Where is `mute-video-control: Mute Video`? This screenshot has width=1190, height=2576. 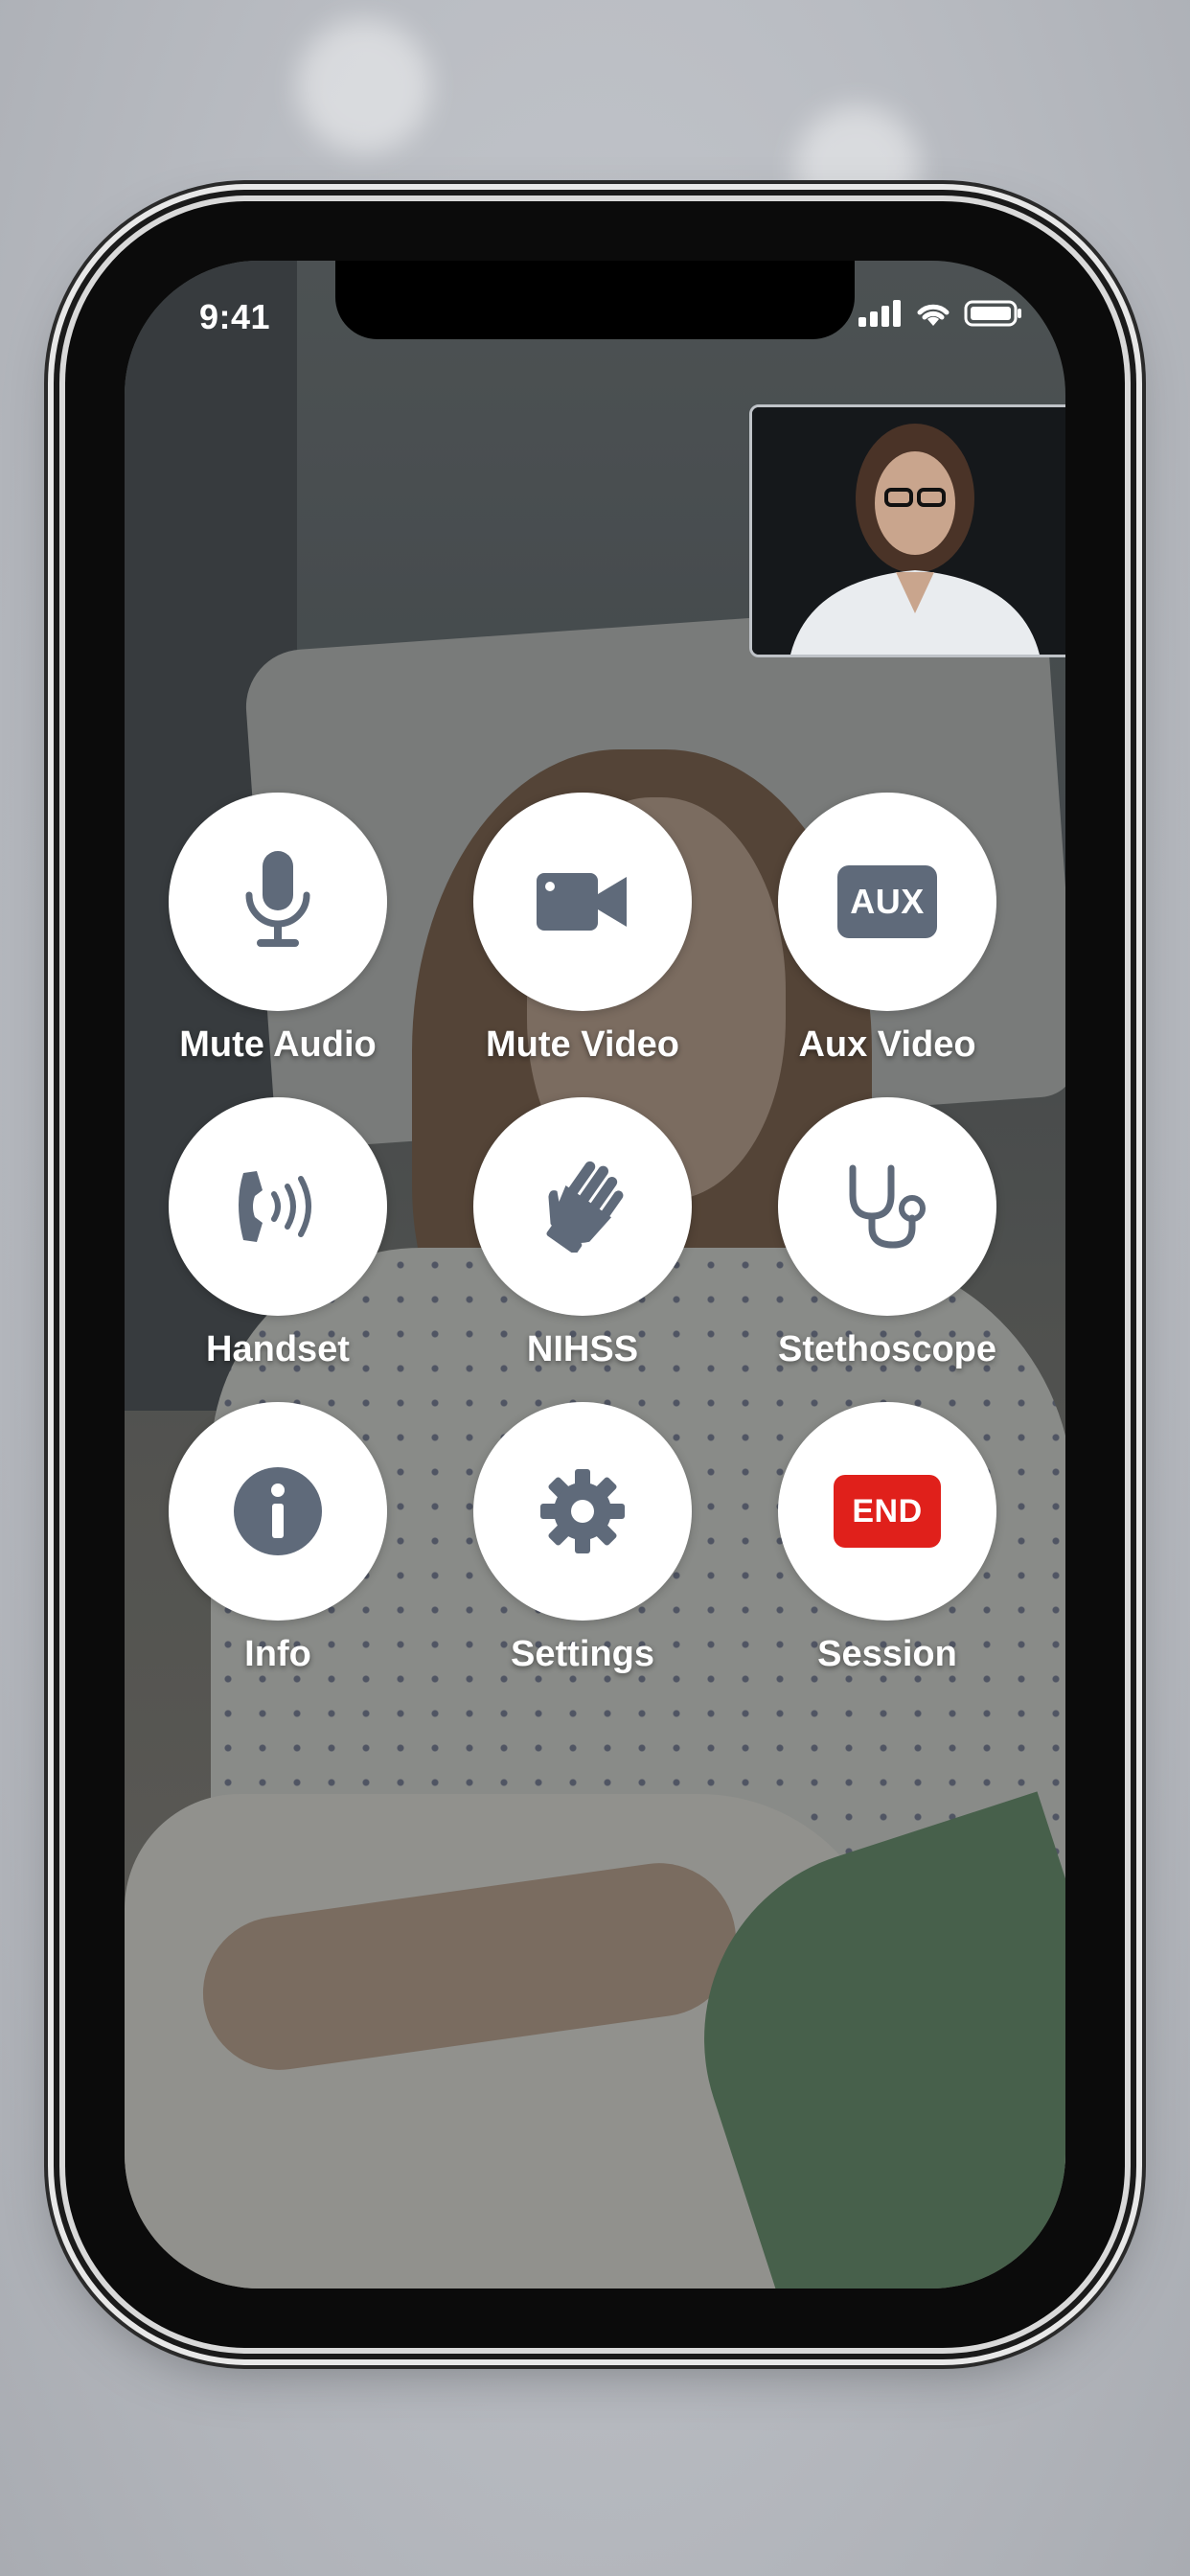 mute-video-control: Mute Video is located at coordinates (583, 929).